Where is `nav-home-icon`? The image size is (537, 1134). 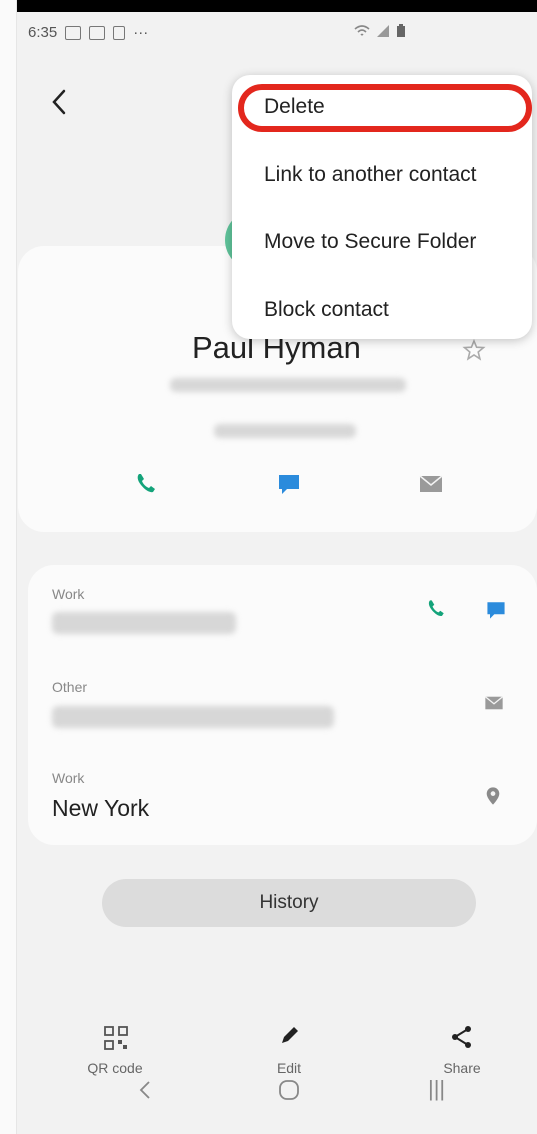 nav-home-icon is located at coordinates (289, 1090).